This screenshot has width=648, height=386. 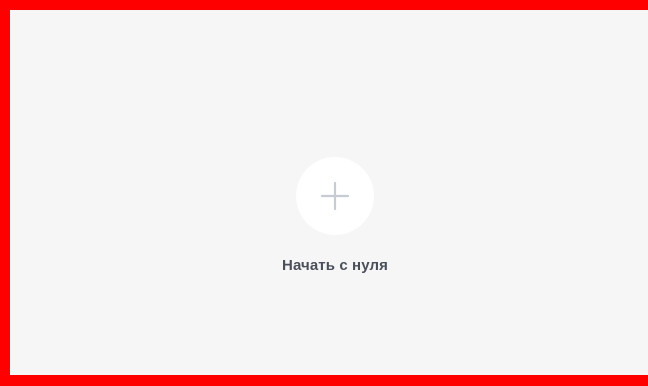 What do you see at coordinates (335, 265) in the screenshot?
I see `start-from-scratch-label: Начать с нуля` at bounding box center [335, 265].